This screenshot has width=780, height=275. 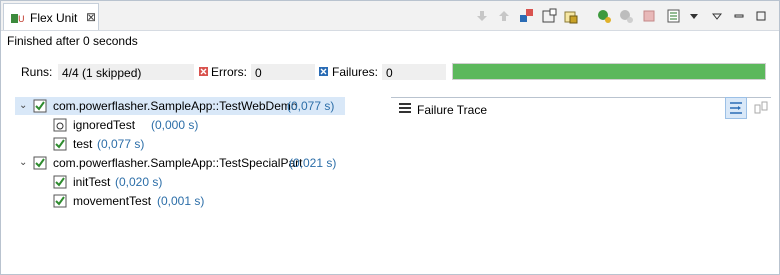 What do you see at coordinates (92, 182) in the screenshot?
I see `test-name: initTest` at bounding box center [92, 182].